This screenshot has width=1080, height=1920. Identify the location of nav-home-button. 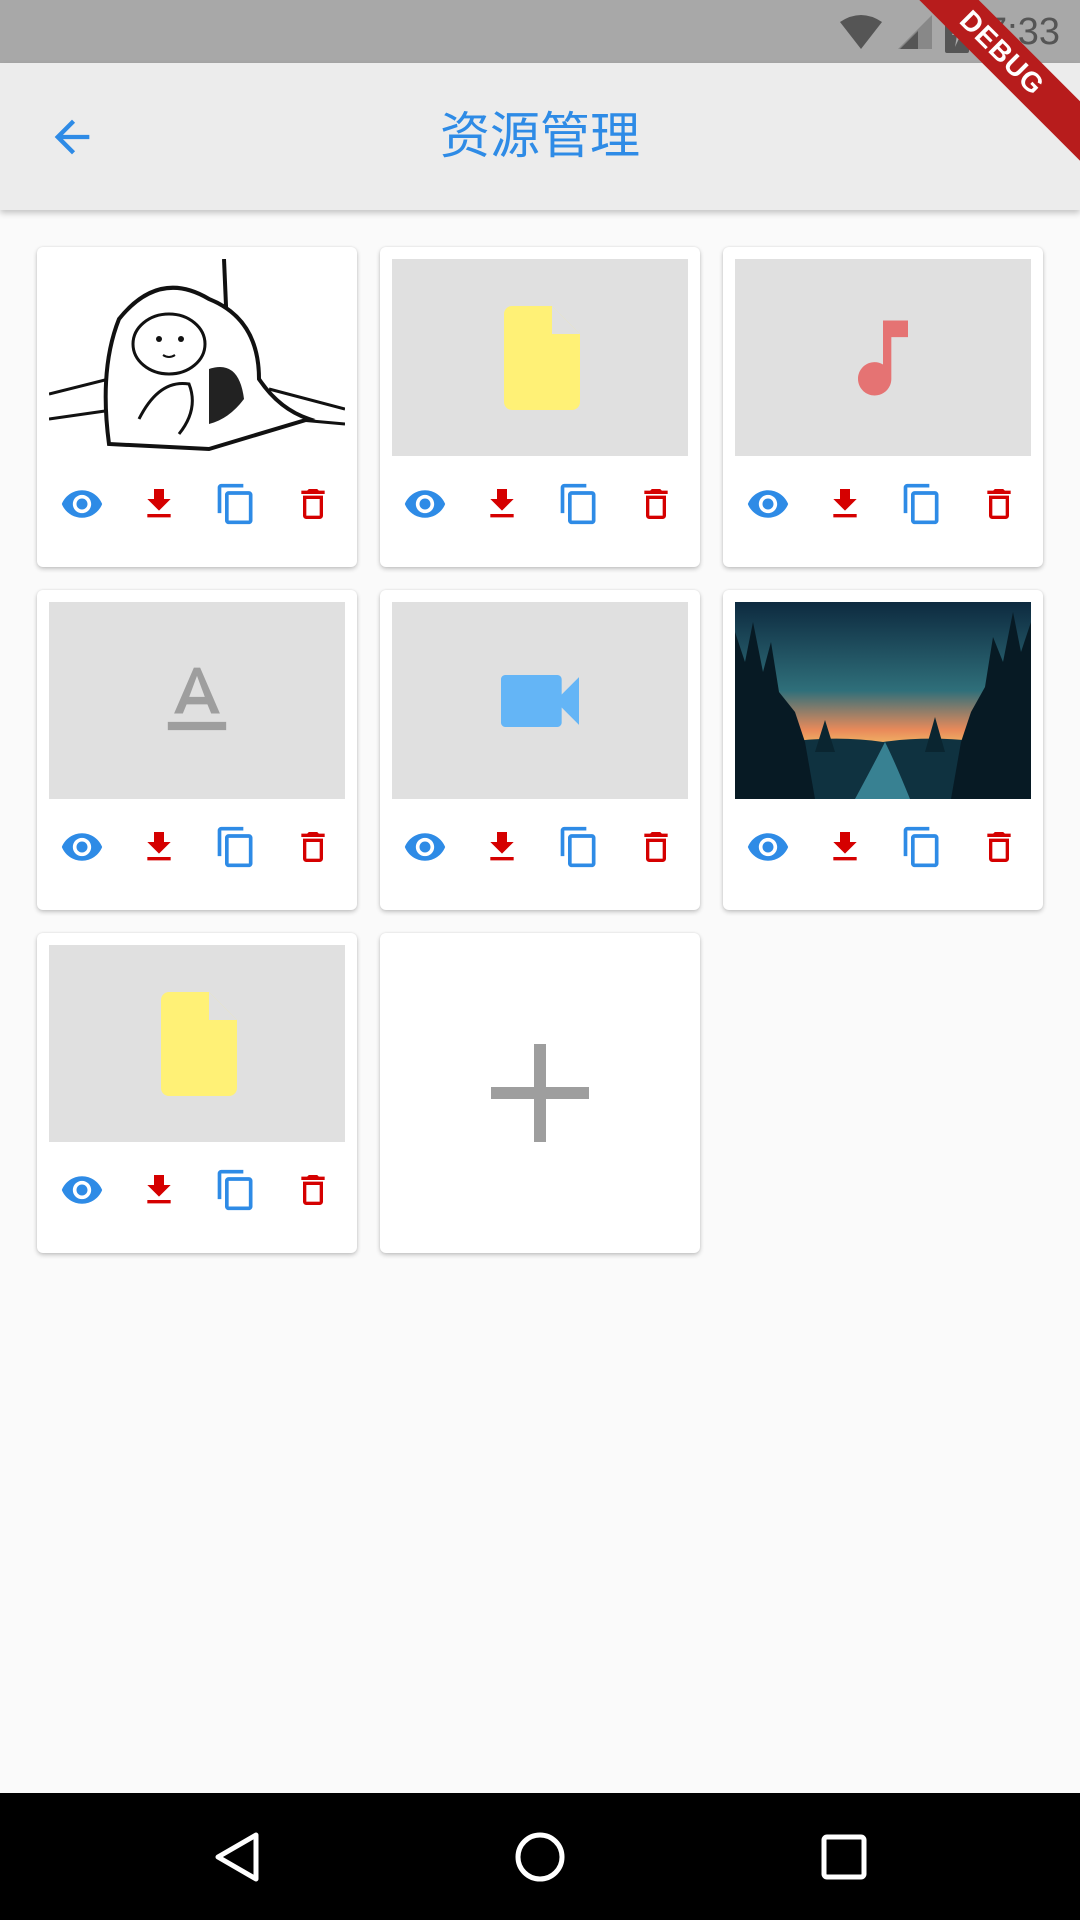
(540, 1857).